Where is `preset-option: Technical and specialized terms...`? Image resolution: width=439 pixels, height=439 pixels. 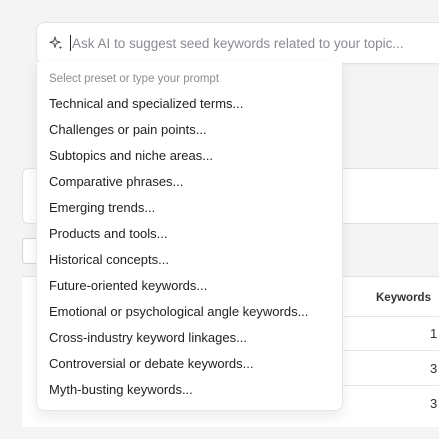 preset-option: Technical and specialized terms... is located at coordinates (189, 104).